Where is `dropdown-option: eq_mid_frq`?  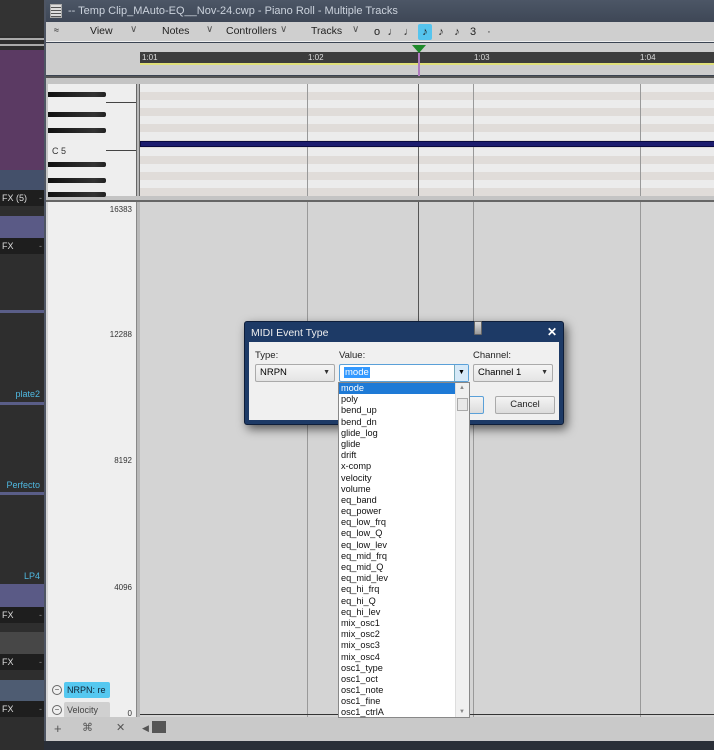 dropdown-option: eq_mid_frq is located at coordinates (397, 556).